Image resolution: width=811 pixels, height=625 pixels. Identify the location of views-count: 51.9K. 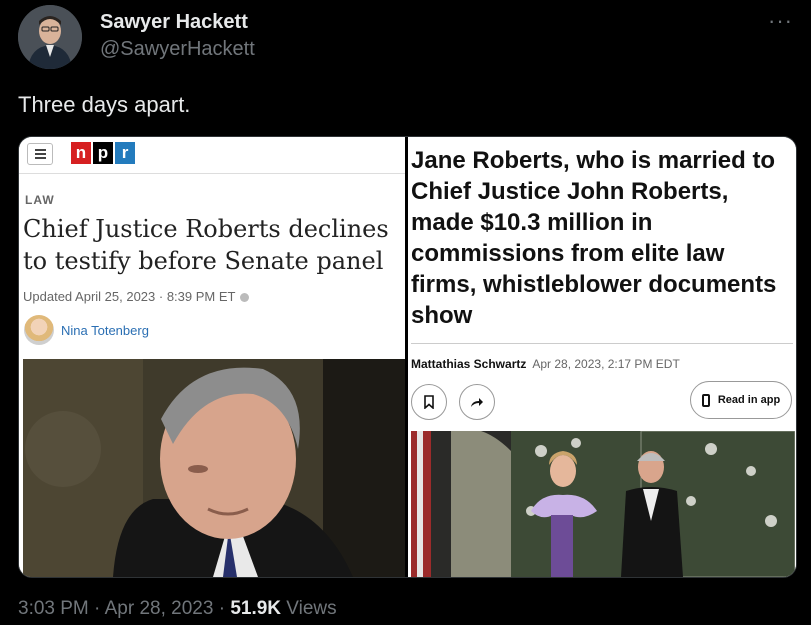
(256, 608).